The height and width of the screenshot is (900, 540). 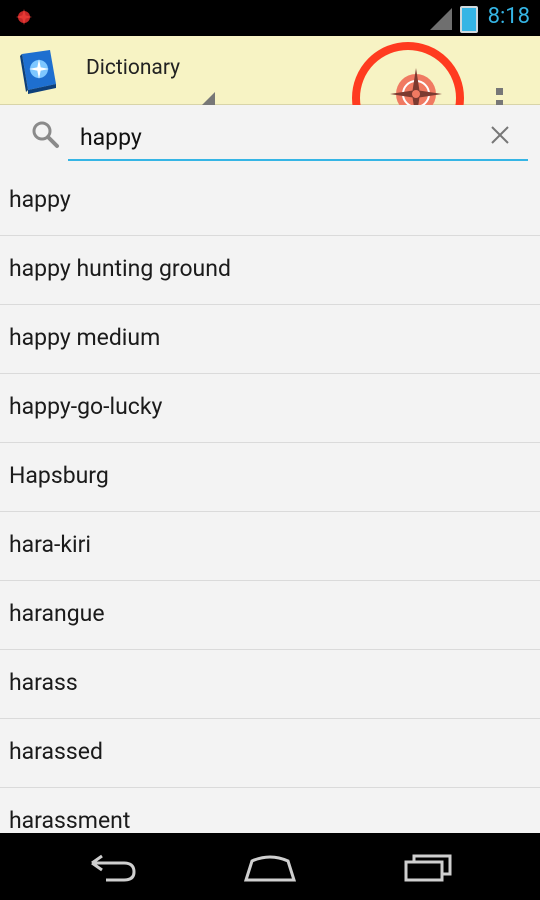 What do you see at coordinates (86, 406) in the screenshot?
I see `list-item-label: happy-go-lucky` at bounding box center [86, 406].